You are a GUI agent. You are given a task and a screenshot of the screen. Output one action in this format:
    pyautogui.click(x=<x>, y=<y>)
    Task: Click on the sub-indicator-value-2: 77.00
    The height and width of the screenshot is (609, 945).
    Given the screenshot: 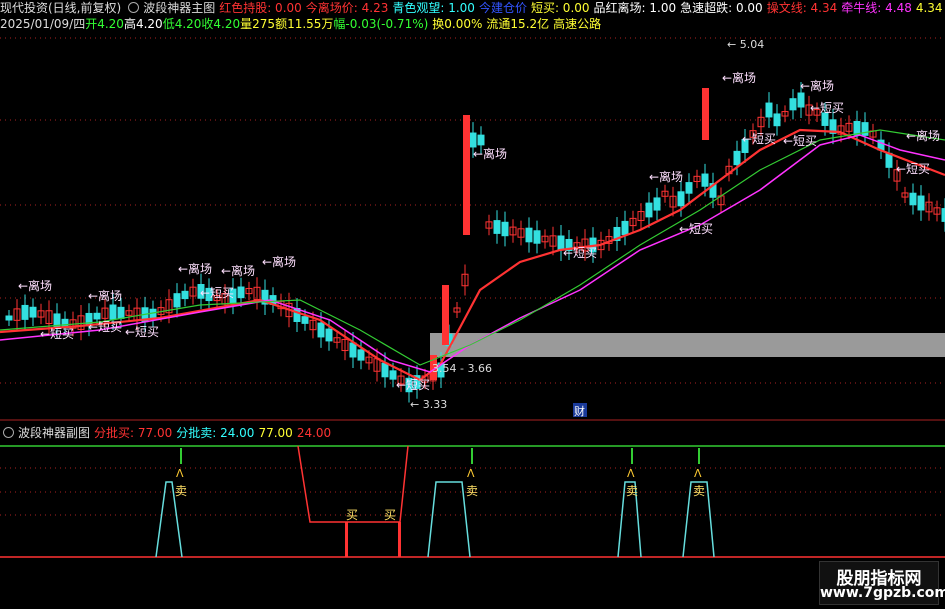 What is the action you would take?
    pyautogui.click(x=275, y=433)
    